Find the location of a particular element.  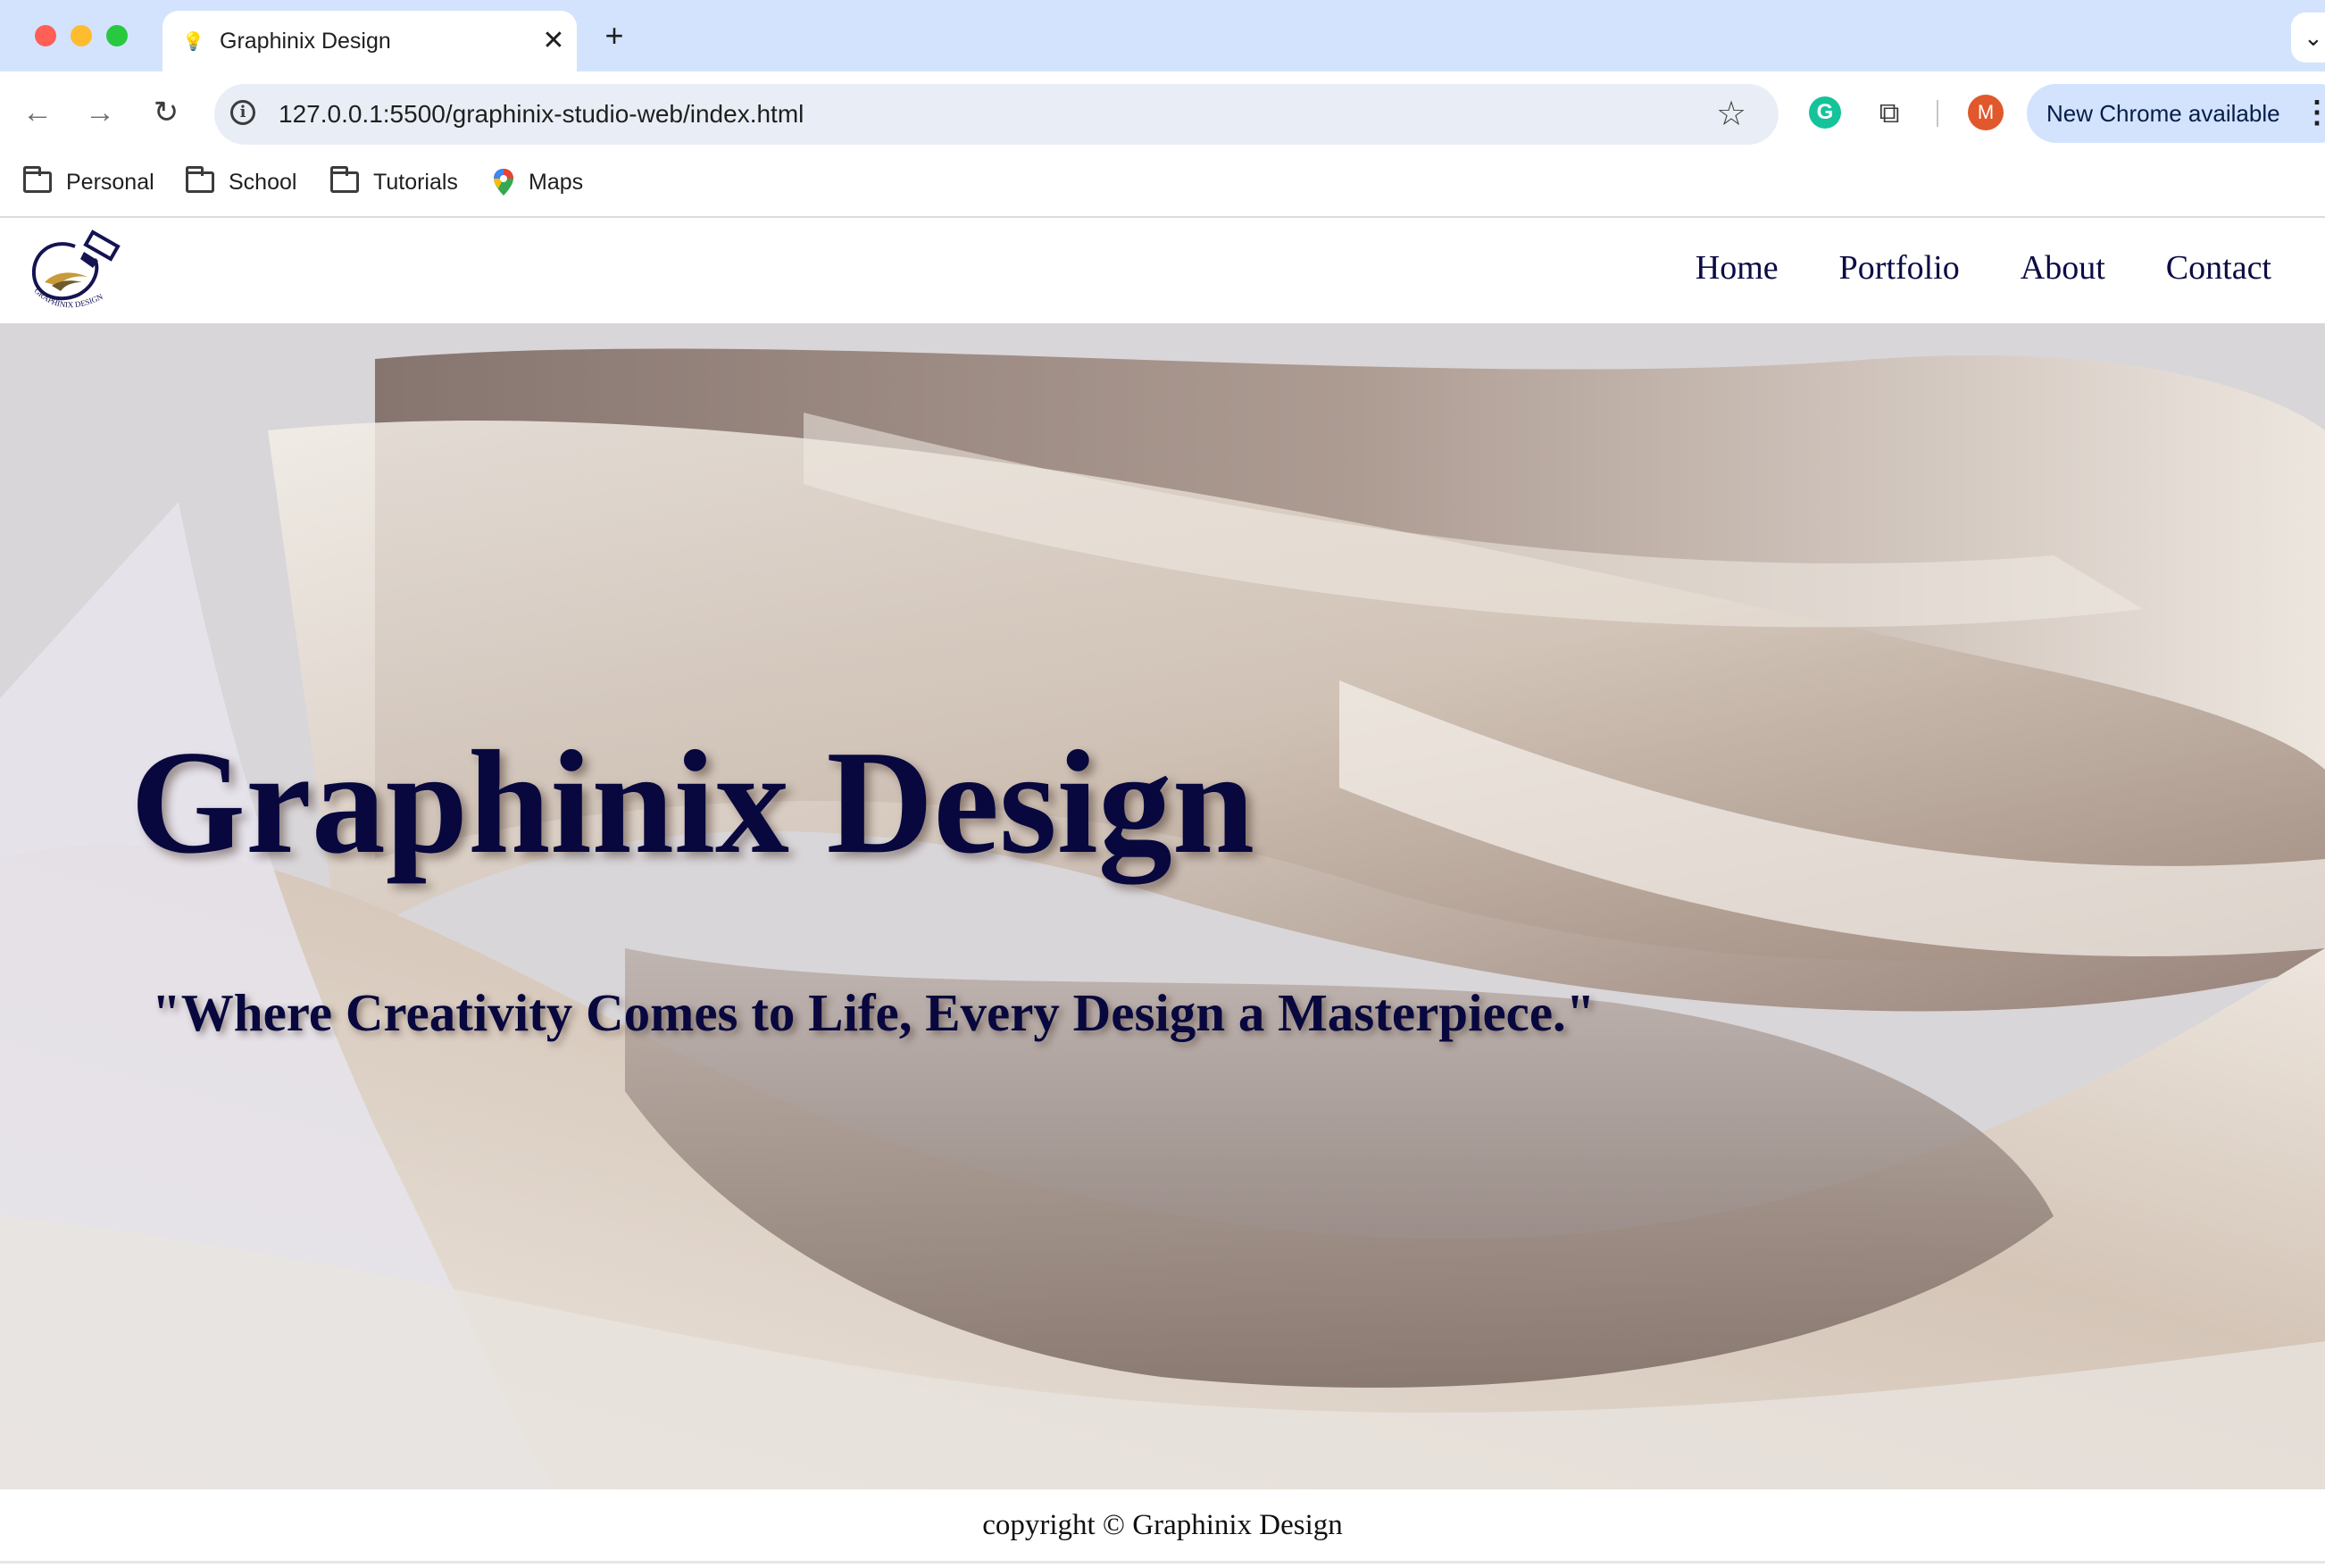

tab-strip: 💡 Graphinix Design ✕ + ⌄ is located at coordinates (1163, 35).